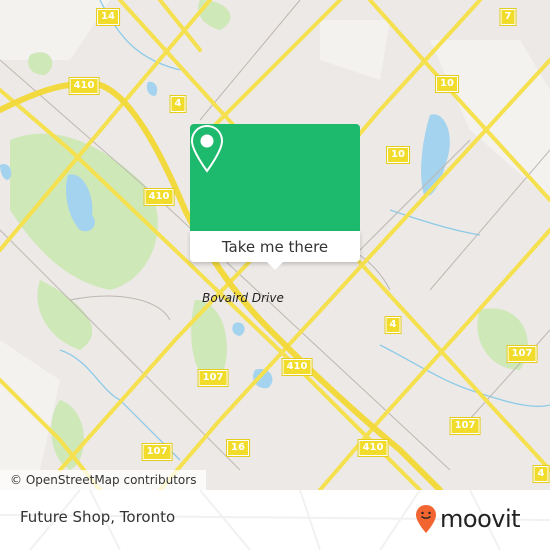  I want to click on place-label: Bovaird Drive, so click(243, 298).